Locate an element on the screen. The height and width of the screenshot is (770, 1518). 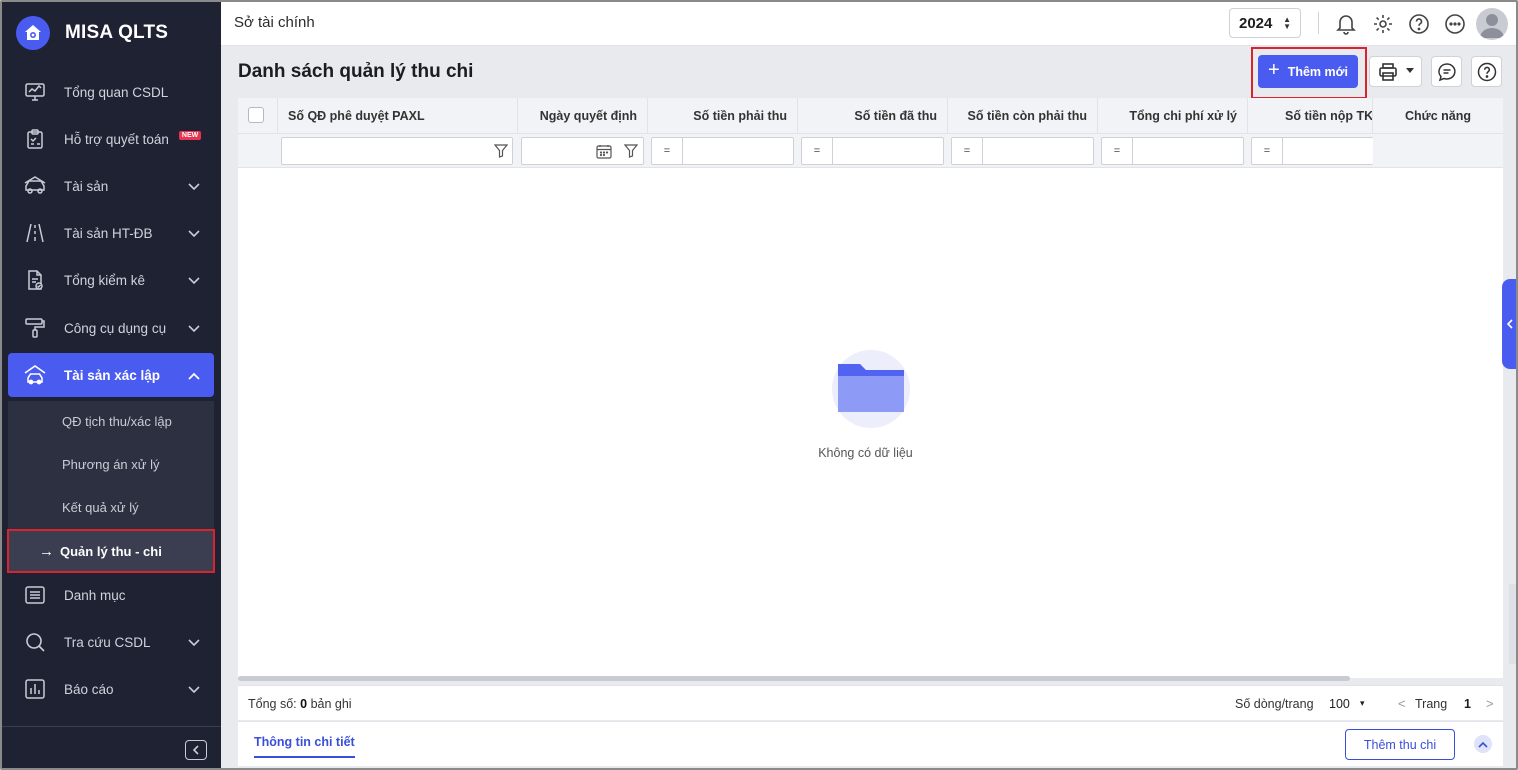
brand: MISA QLTS is located at coordinates (111, 33).